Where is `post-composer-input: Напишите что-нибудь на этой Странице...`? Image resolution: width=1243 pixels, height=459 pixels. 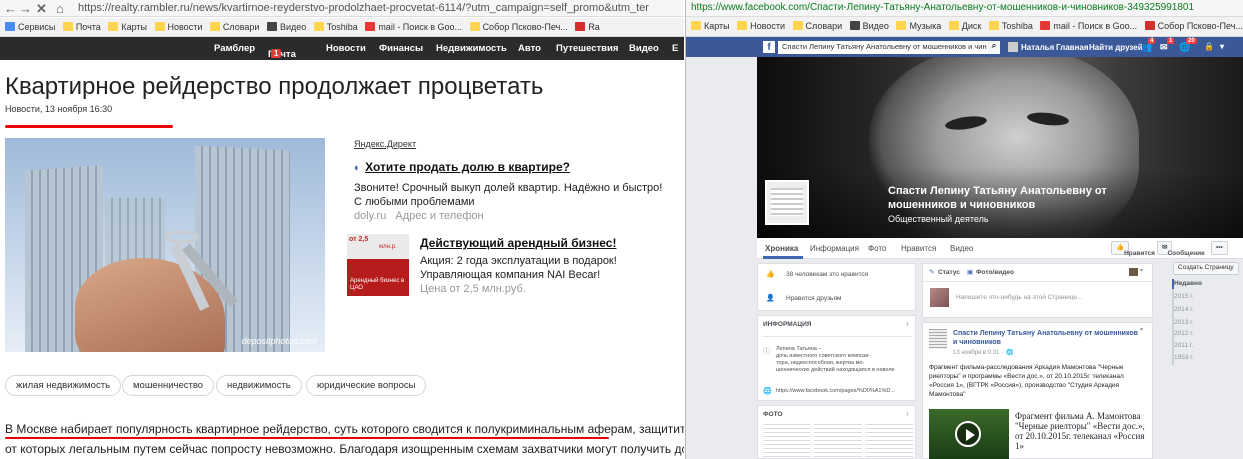 post-composer-input: Напишите что-нибудь на этой Странице... is located at coordinates (1019, 297).